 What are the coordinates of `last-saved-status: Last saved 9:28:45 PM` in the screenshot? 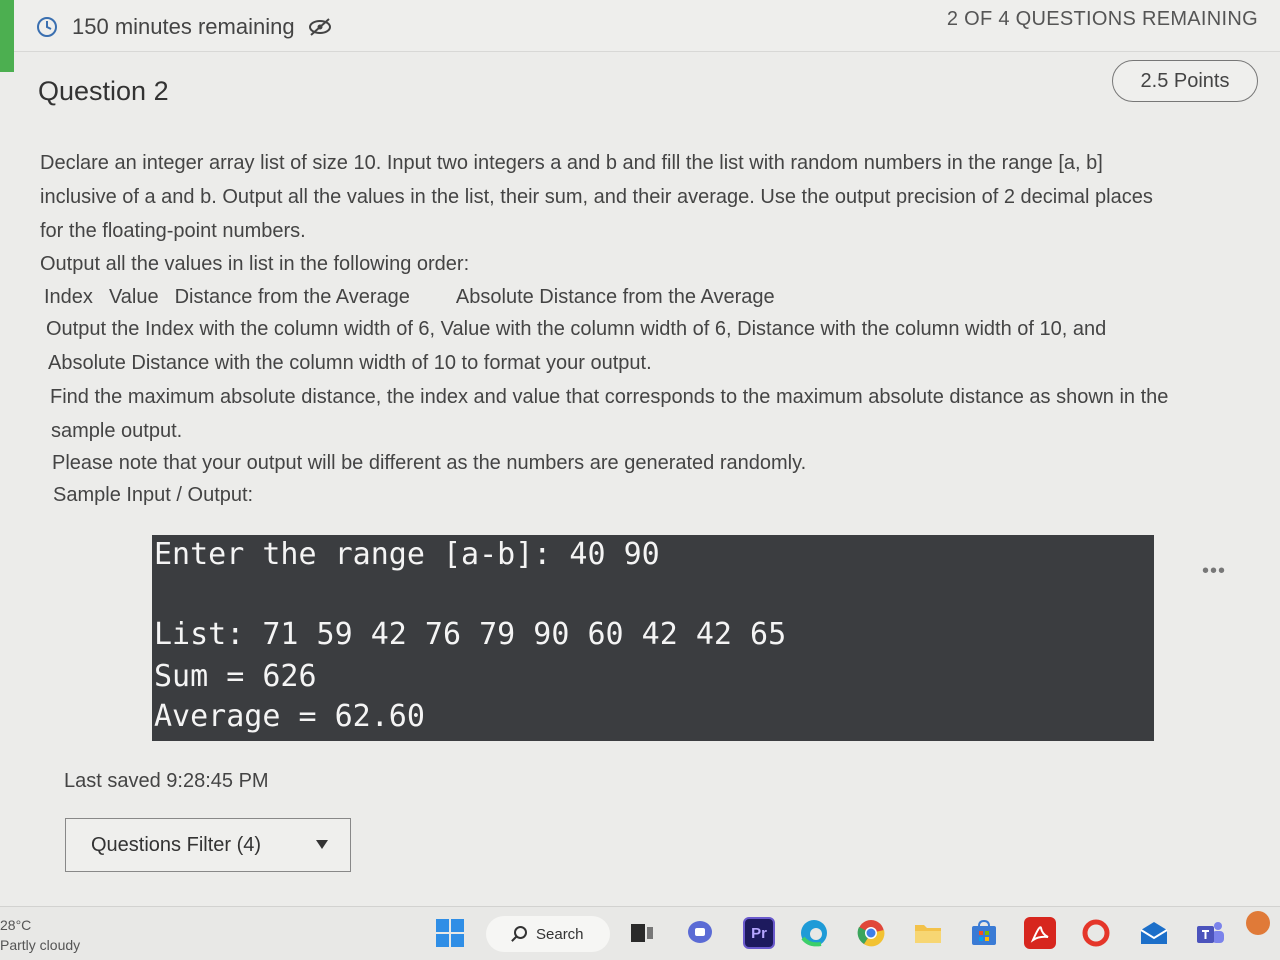 It's located at (166, 781).